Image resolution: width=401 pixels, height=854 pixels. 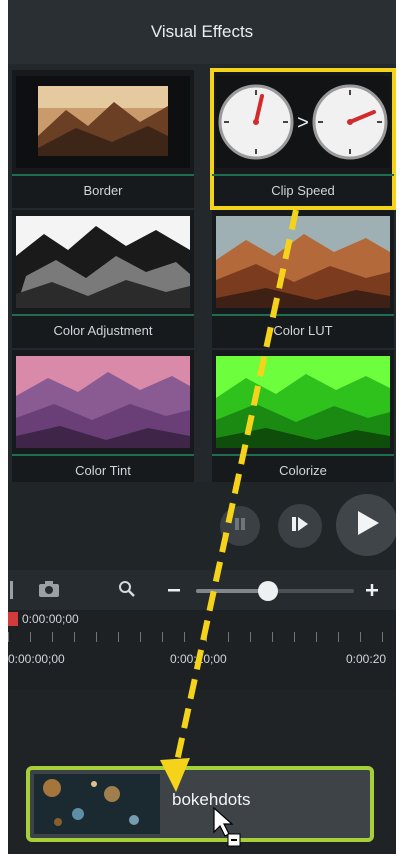 I want to click on effect-label-border: Border, so click(x=103, y=189).